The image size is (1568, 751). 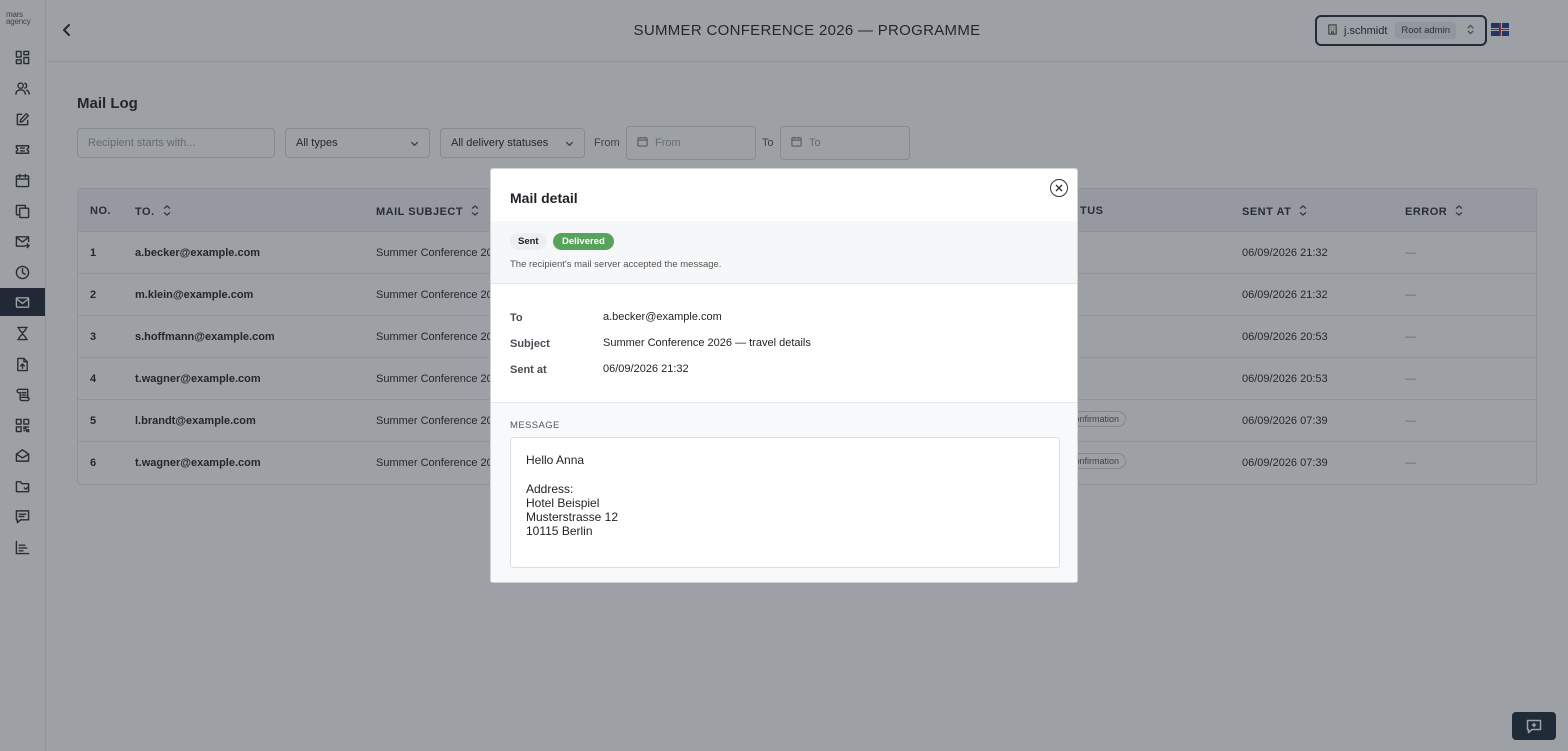 What do you see at coordinates (535, 425) in the screenshot?
I see `message-label: MESSAGE` at bounding box center [535, 425].